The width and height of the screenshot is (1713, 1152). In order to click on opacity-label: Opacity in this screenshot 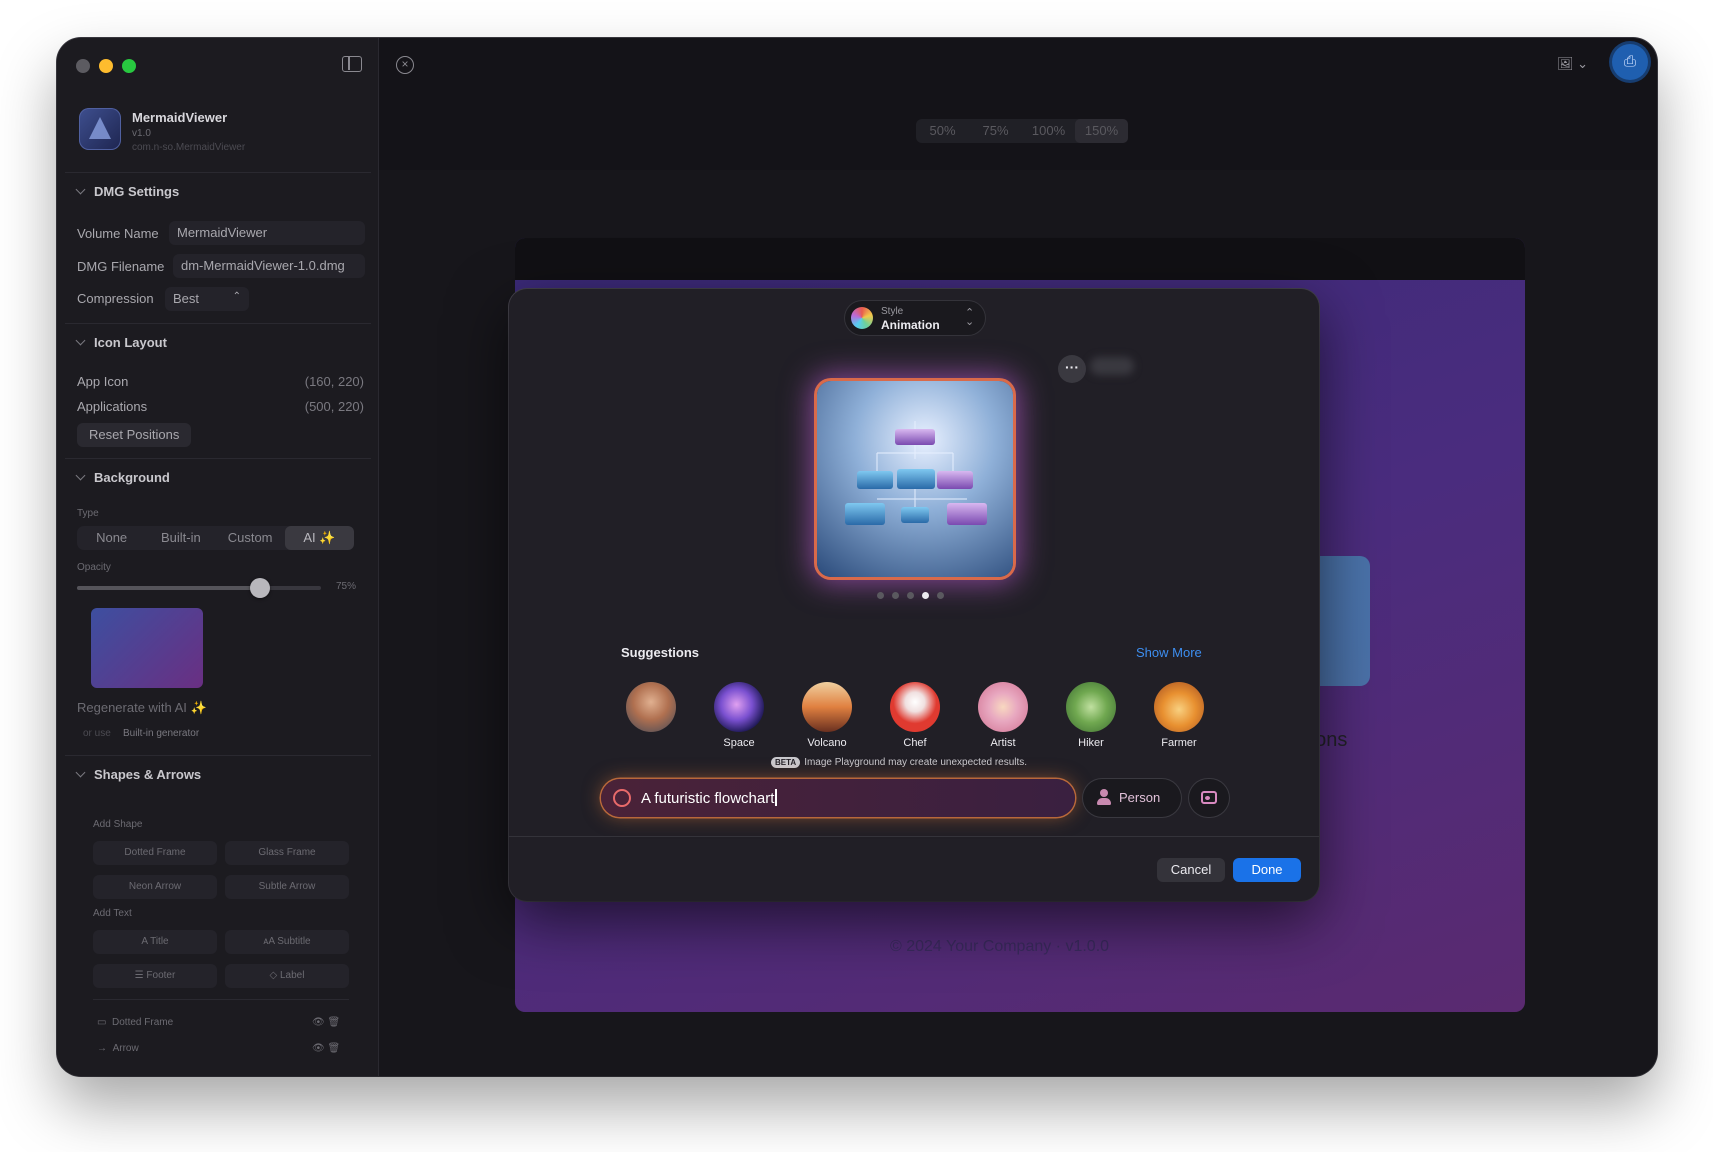, I will do `click(94, 567)`.